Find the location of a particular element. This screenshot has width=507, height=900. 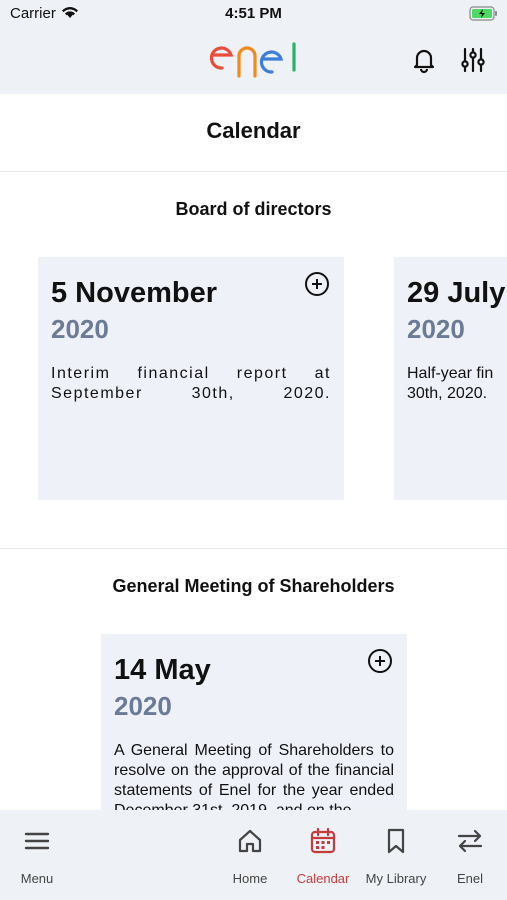

tab-menu: Menu is located at coordinates (38, 855).